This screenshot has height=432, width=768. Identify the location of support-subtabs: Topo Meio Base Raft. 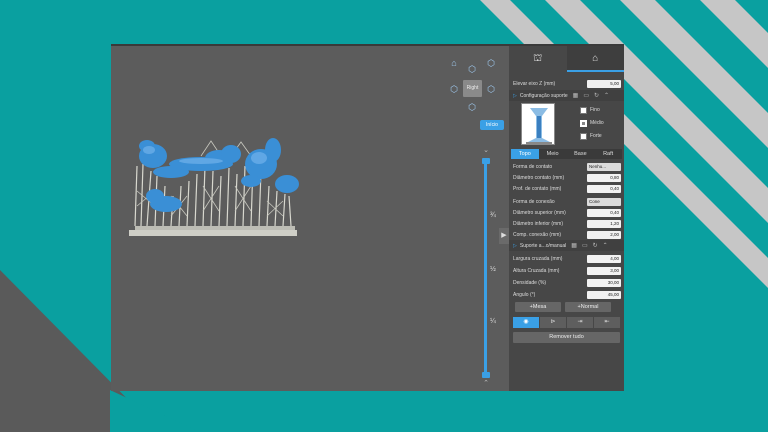
(566, 154).